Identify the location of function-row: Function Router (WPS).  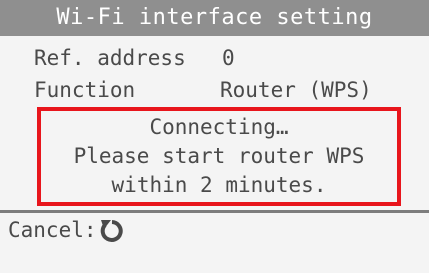
(203, 90).